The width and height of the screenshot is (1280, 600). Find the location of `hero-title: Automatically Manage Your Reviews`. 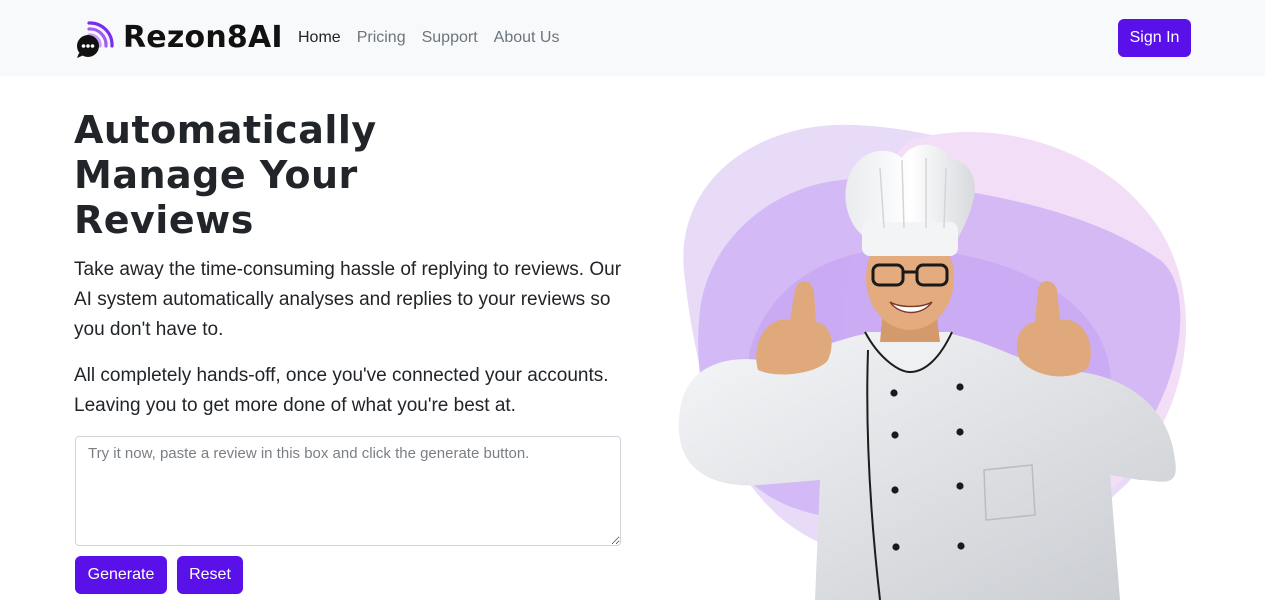

hero-title: Automatically Manage Your Reviews is located at coordinates (225, 175).